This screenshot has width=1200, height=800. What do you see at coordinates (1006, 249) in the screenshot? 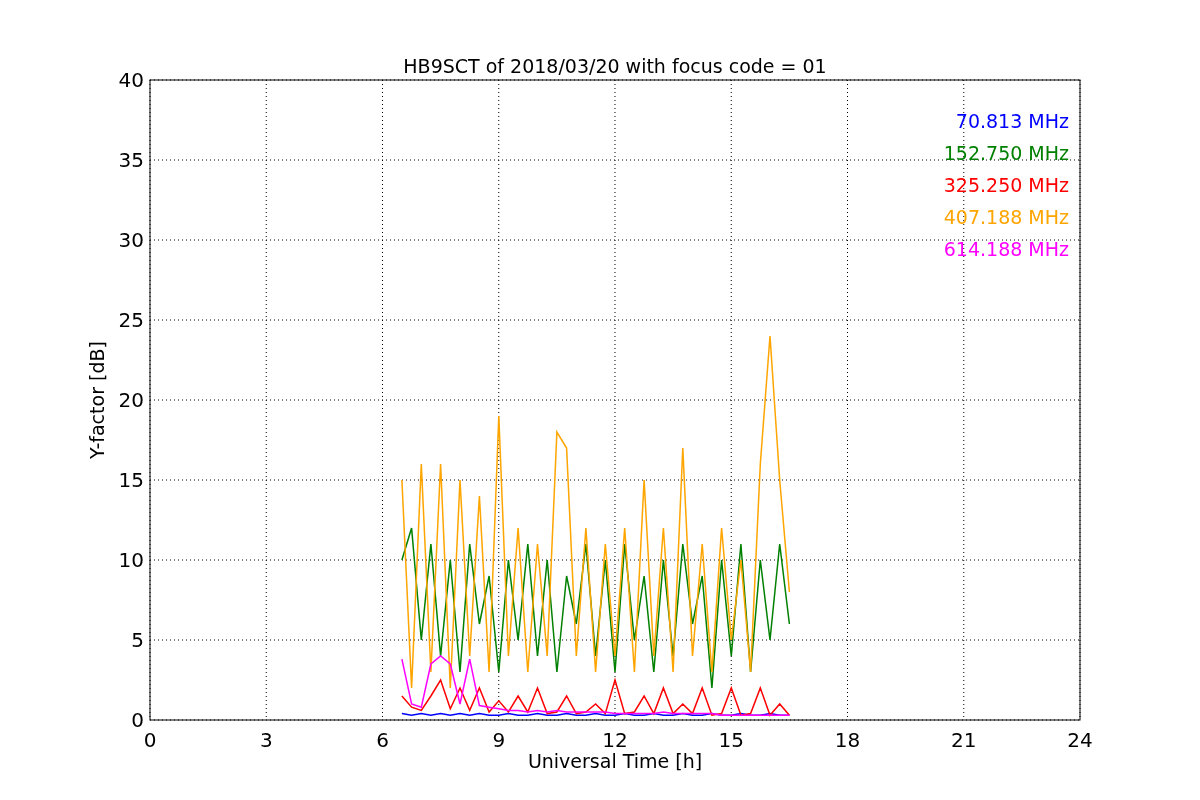
I see `legend-label: 614.188 MHz` at bounding box center [1006, 249].